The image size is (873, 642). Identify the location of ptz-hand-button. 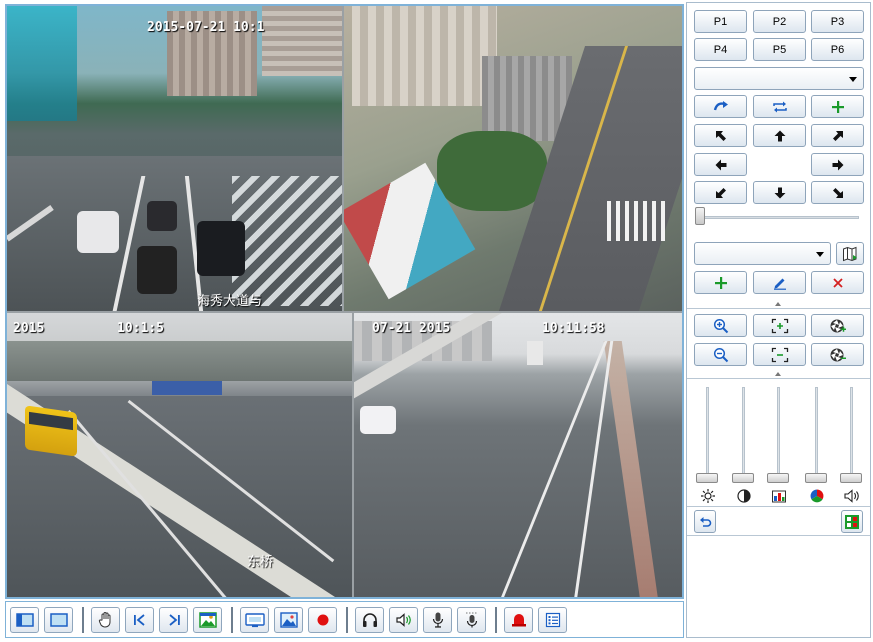
(105, 619).